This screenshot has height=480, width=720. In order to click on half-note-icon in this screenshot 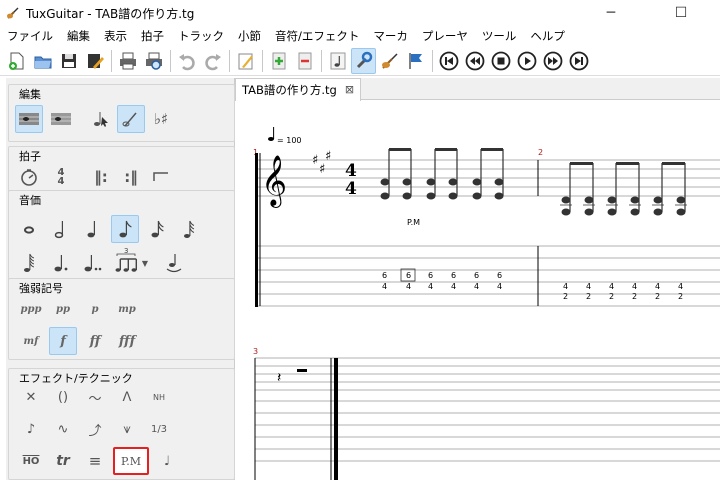, I will do `click(61, 229)`.